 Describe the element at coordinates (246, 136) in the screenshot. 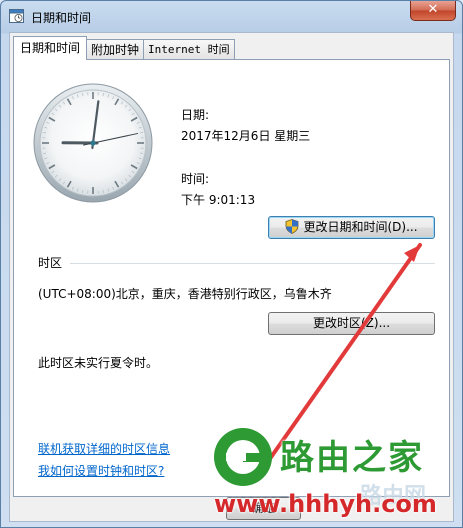

I see `date-value: 2017年12月6日 星期三` at that location.